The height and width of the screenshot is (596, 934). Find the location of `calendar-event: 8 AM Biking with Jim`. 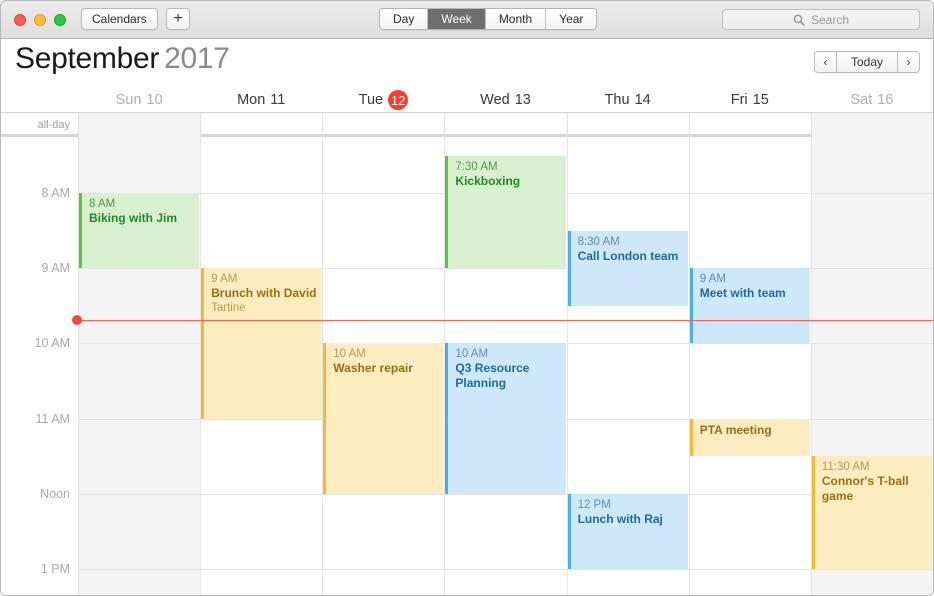

calendar-event: 8 AM Biking with Jim is located at coordinates (139, 231).